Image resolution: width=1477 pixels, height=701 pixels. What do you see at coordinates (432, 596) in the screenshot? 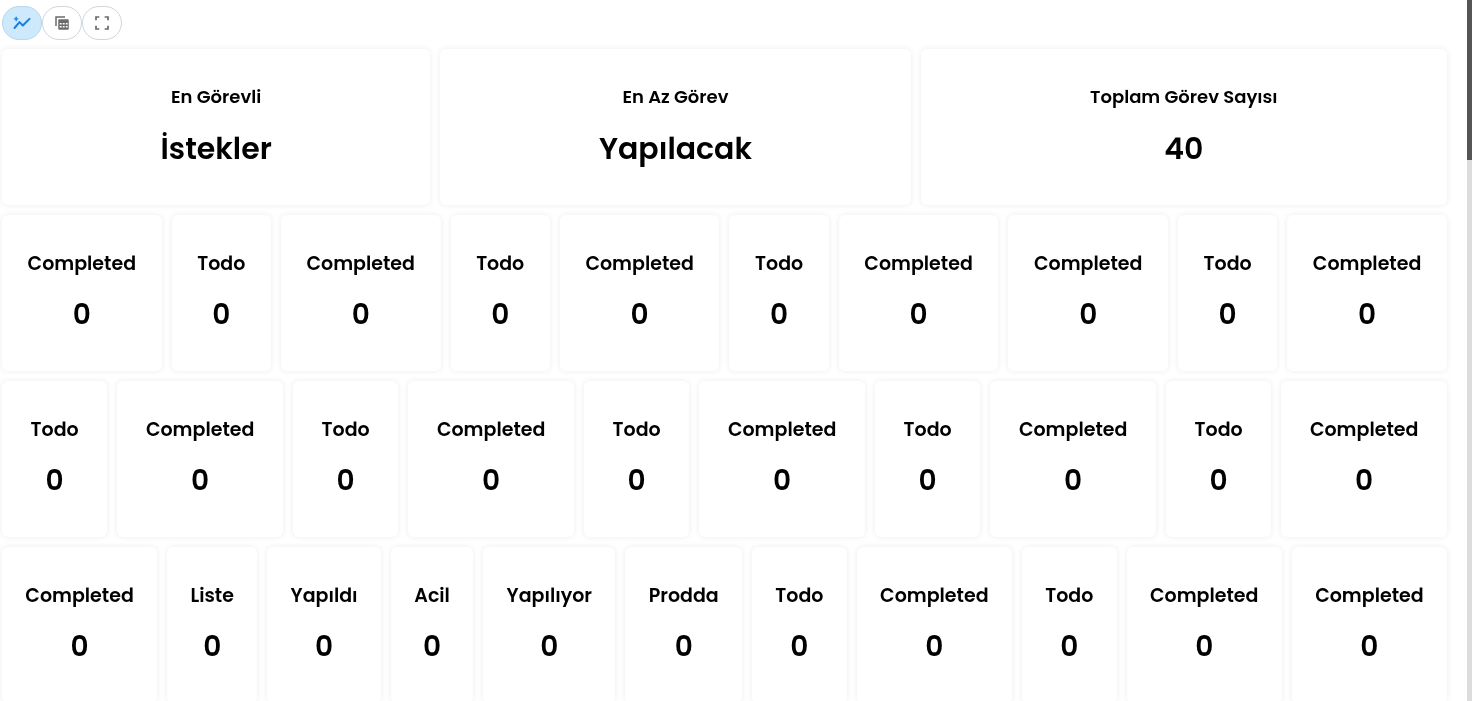
I see `status-label: Acil` at bounding box center [432, 596].